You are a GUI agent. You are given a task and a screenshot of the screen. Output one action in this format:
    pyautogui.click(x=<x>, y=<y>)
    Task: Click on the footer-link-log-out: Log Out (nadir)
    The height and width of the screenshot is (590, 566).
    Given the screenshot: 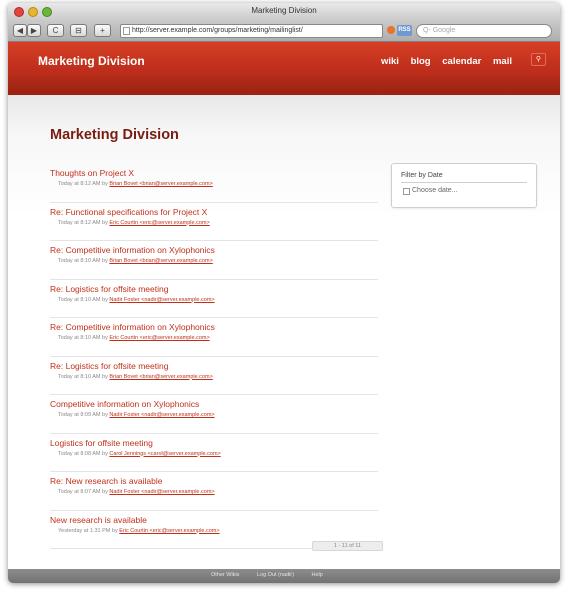 What is the action you would take?
    pyautogui.click(x=275, y=575)
    